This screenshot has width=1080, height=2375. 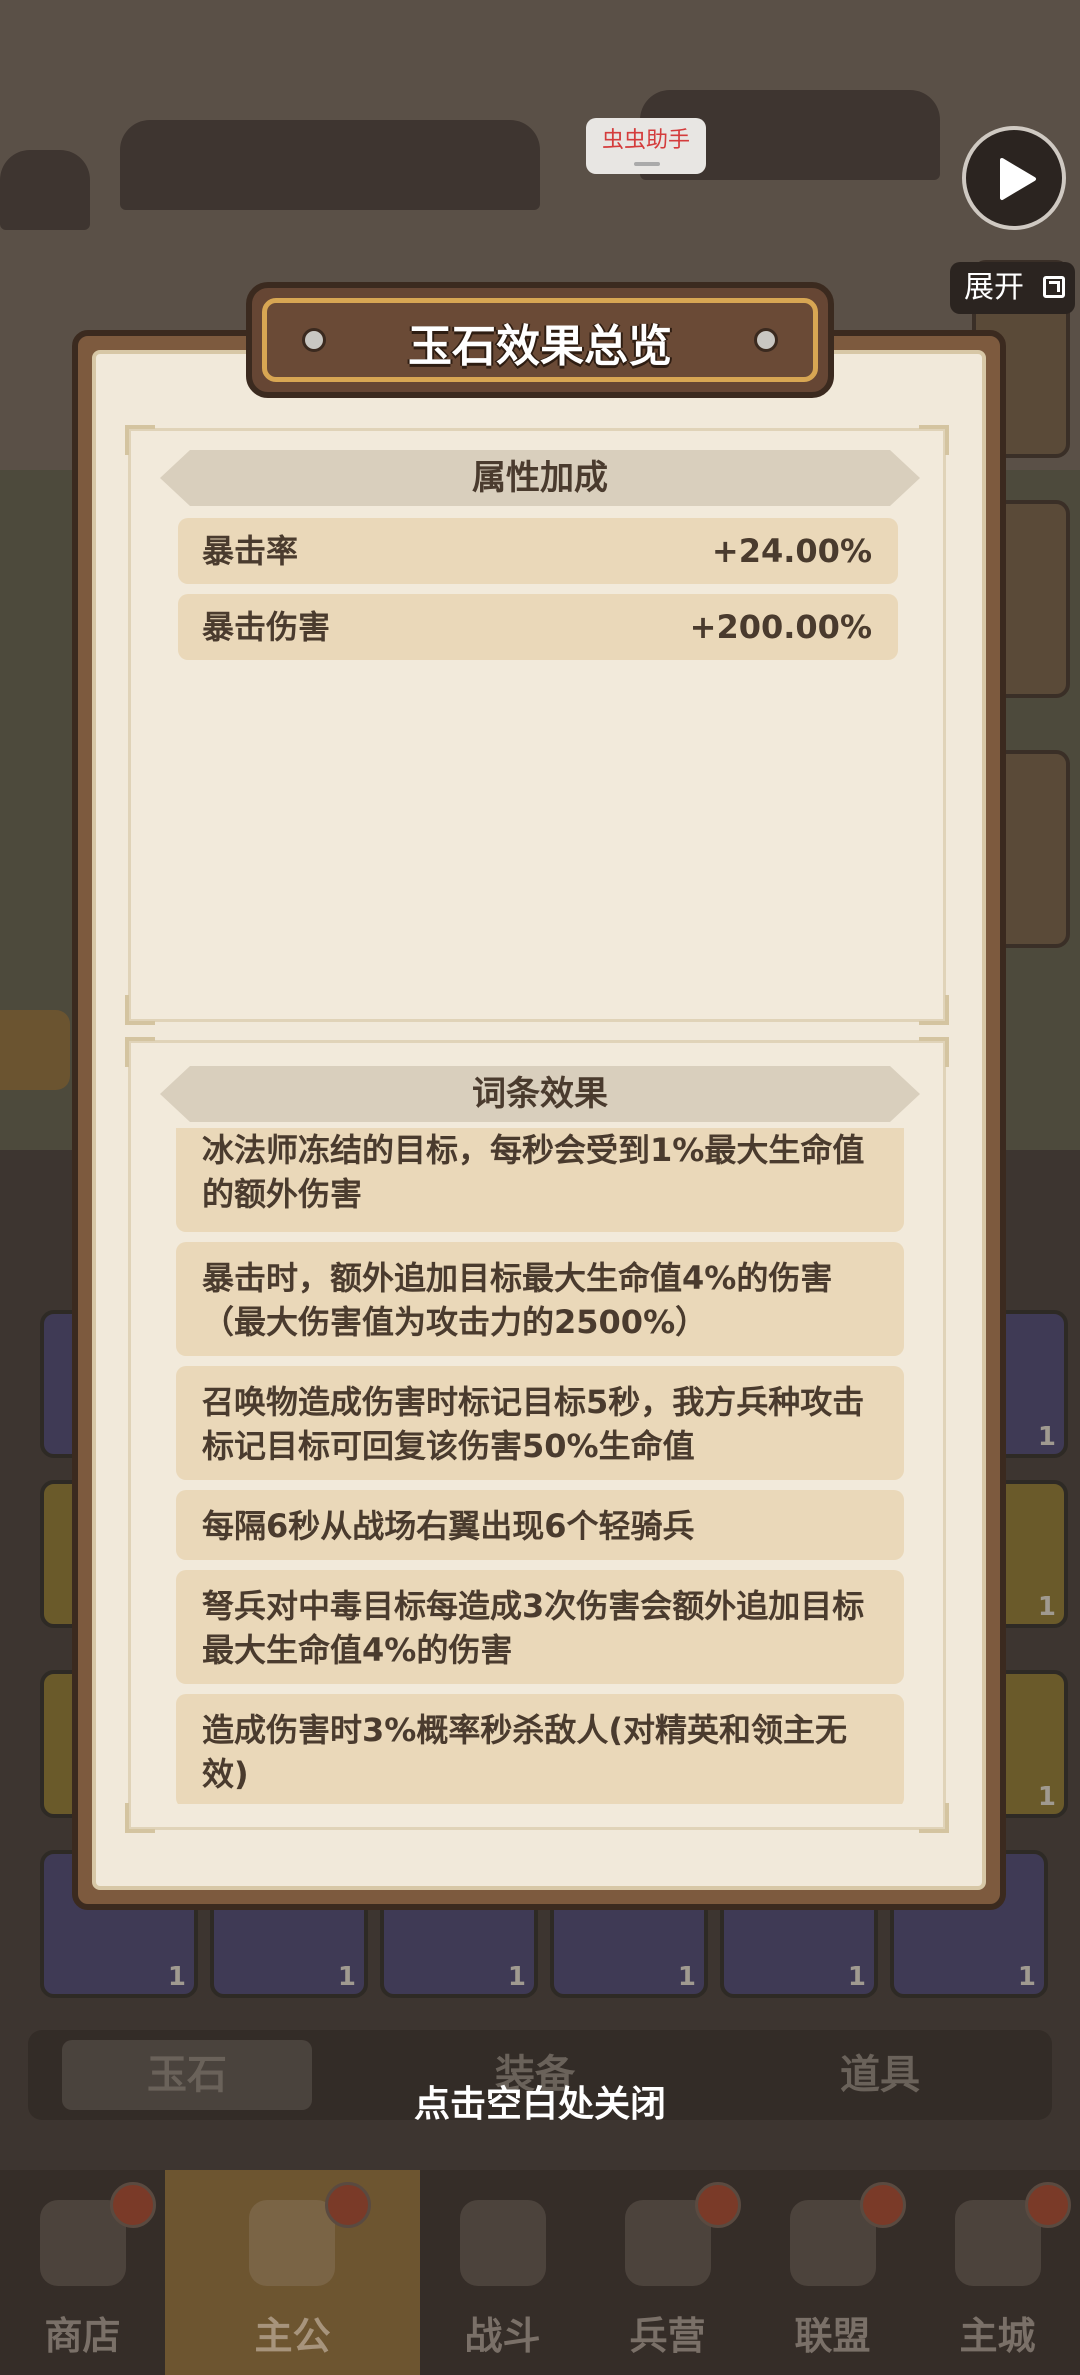 I want to click on nav-label: 主城, so click(x=997, y=2336).